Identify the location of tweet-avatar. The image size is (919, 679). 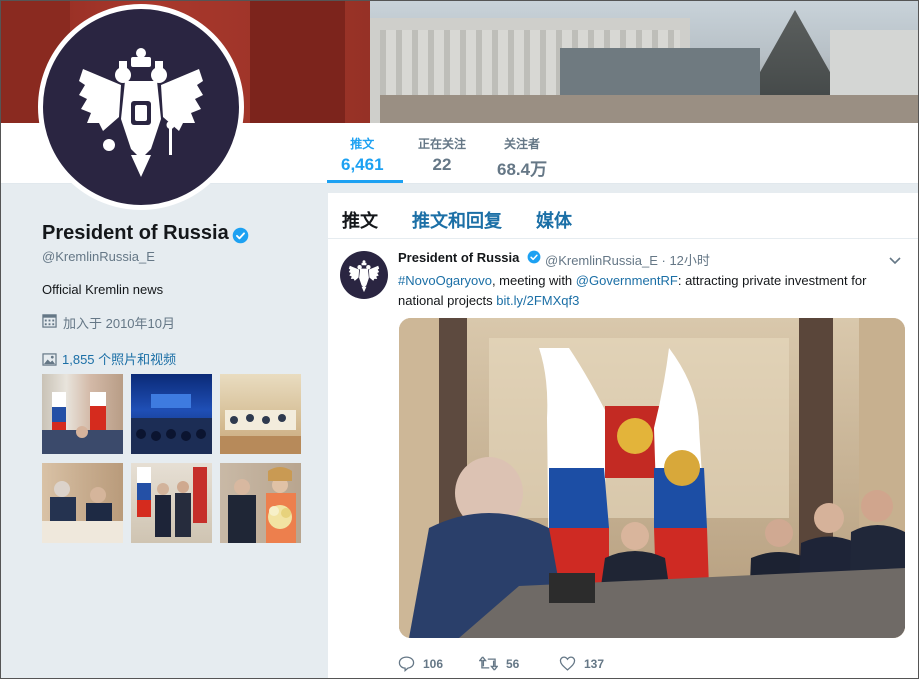
(364, 275).